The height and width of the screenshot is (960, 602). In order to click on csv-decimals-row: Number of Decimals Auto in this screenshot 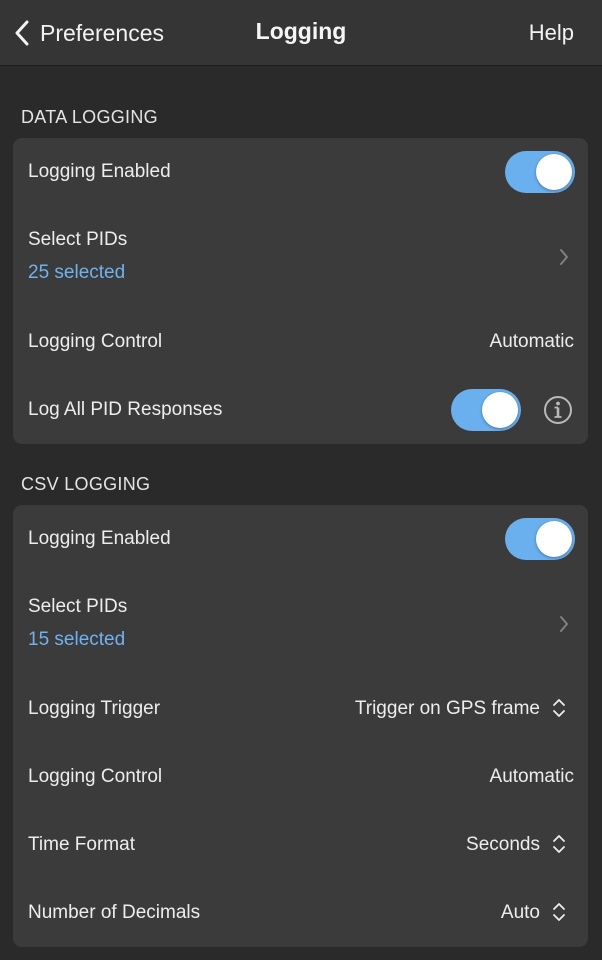, I will do `click(300, 913)`.